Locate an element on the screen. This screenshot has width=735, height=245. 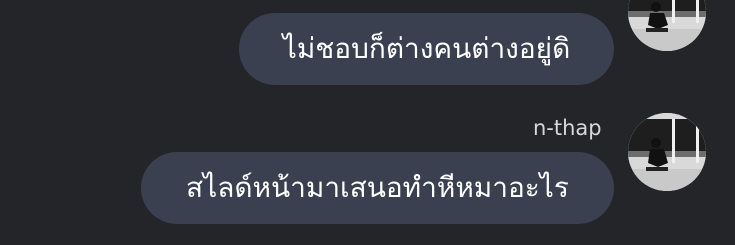
message-text: สไลด์หน้ามาเสนอทำหีหมาอะไร is located at coordinates (377, 187).